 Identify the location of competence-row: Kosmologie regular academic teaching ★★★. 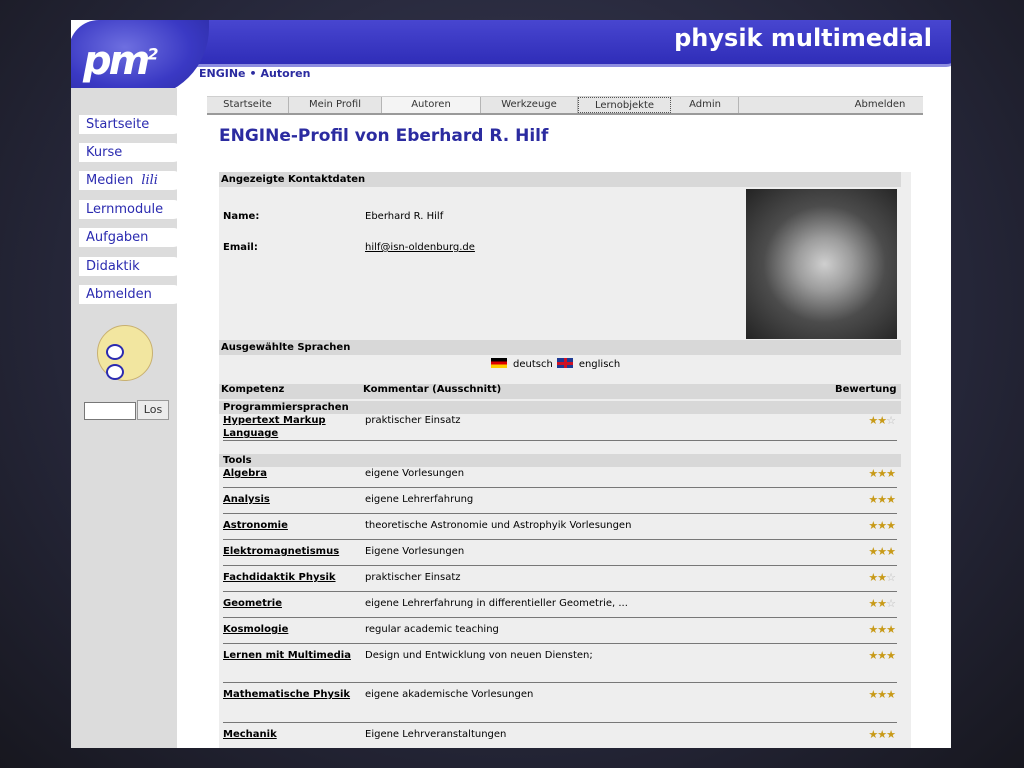
(560, 636).